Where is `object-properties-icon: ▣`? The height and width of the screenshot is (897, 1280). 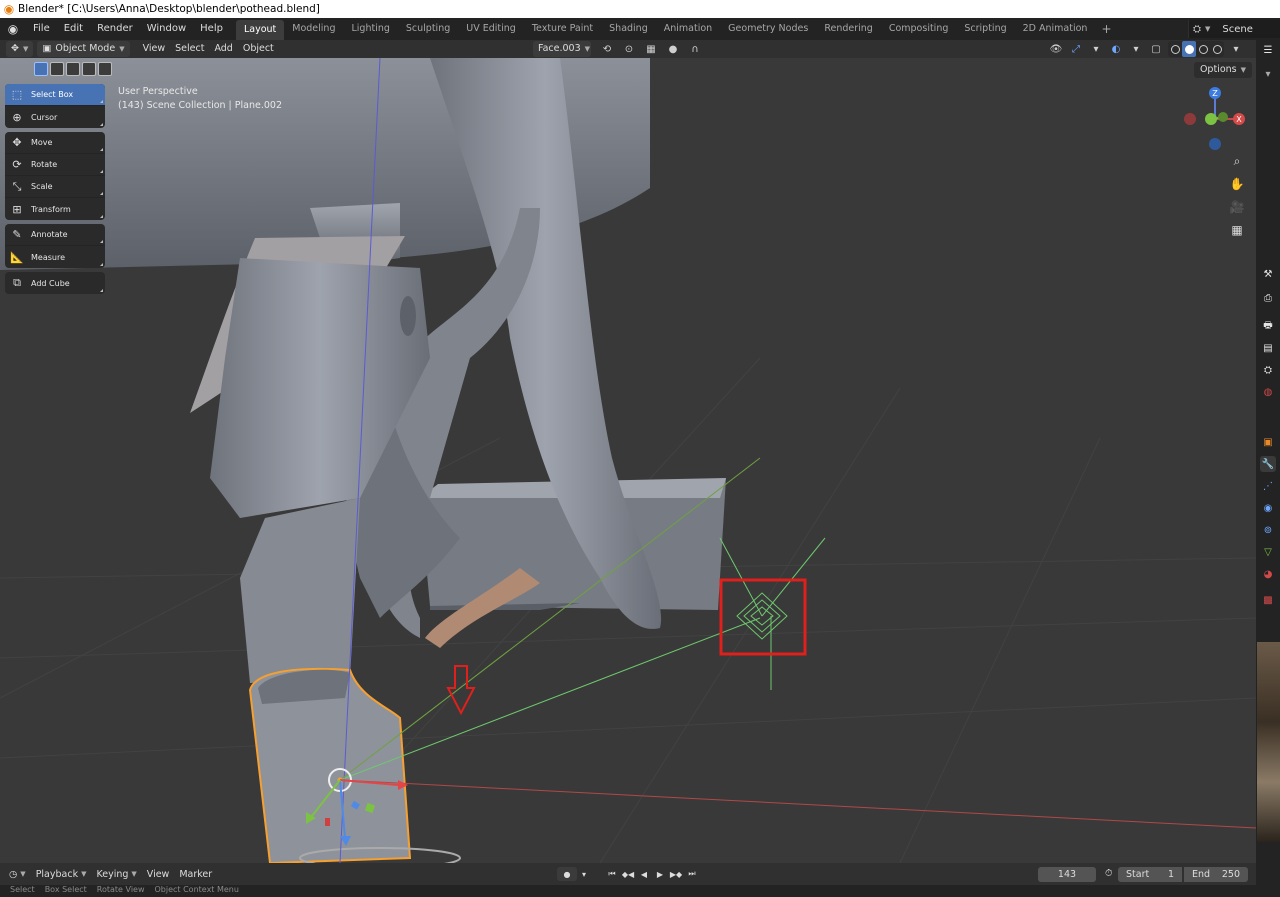 object-properties-icon: ▣ is located at coordinates (1268, 442).